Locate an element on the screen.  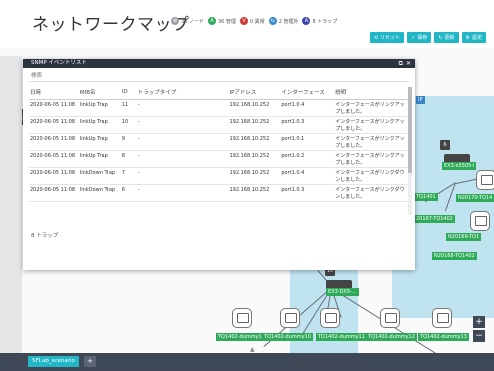
column-header: MIB名 is located at coordinates (101, 92).